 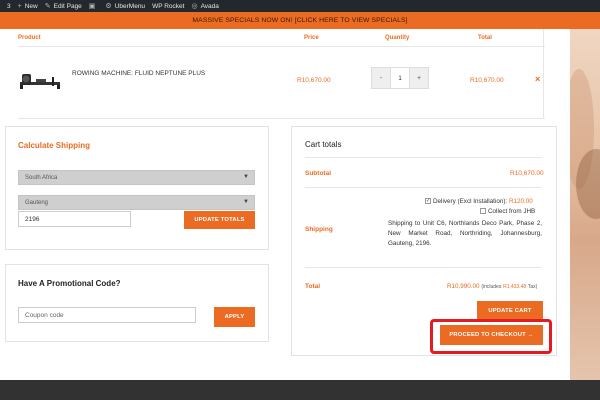 What do you see at coordinates (300, 390) in the screenshot?
I see `footer-bar` at bounding box center [300, 390].